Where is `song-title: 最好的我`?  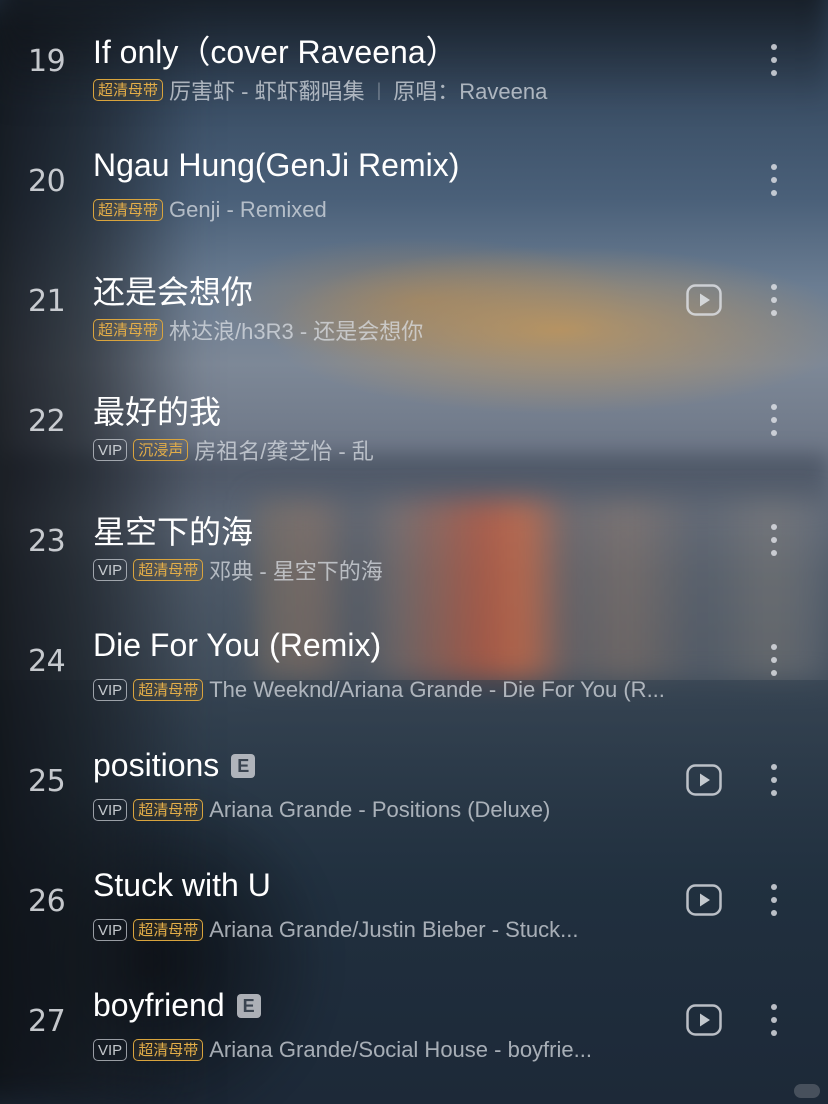
song-title: 最好的我 is located at coordinates (157, 410).